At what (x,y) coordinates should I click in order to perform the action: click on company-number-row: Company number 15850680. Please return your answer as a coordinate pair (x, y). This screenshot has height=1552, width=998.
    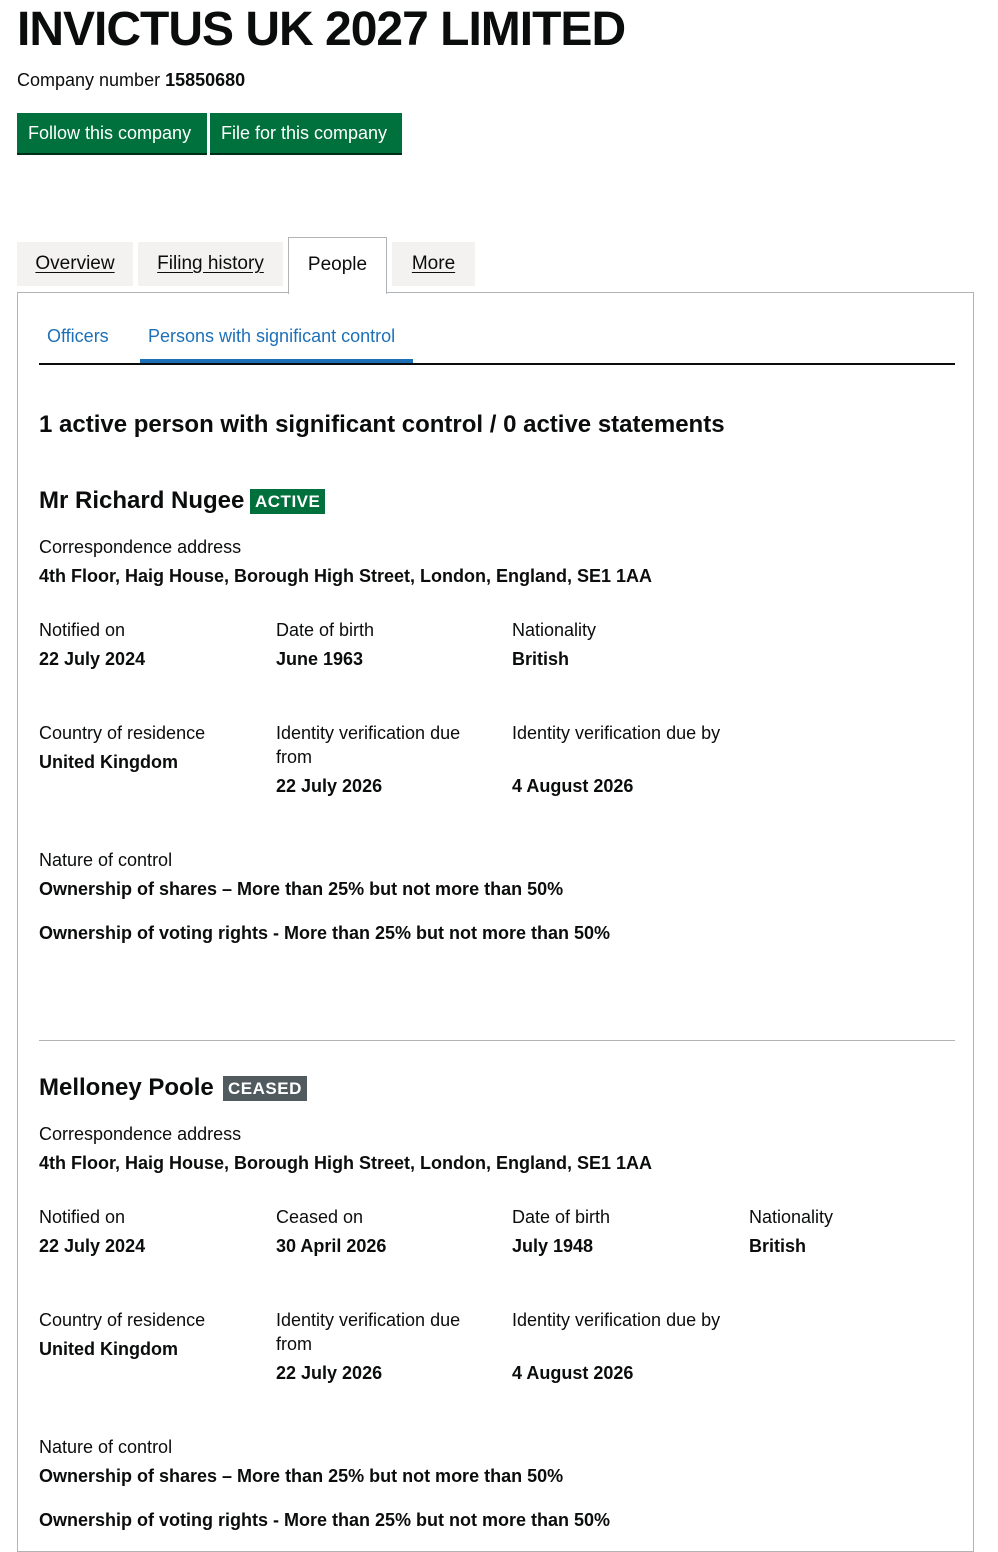
    Looking at the image, I should click on (131, 80).